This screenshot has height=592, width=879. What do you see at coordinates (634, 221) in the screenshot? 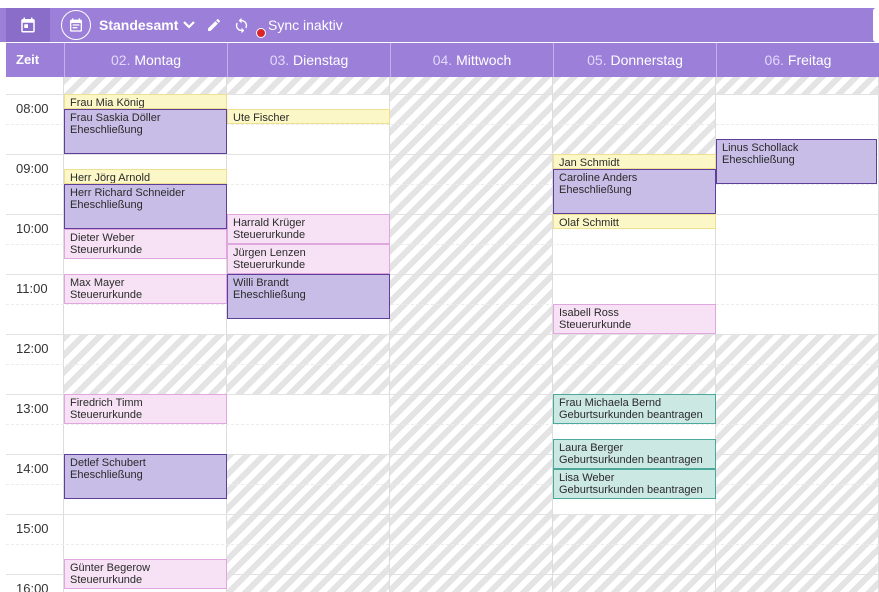
I see `appointment: Olaf Schmitt` at bounding box center [634, 221].